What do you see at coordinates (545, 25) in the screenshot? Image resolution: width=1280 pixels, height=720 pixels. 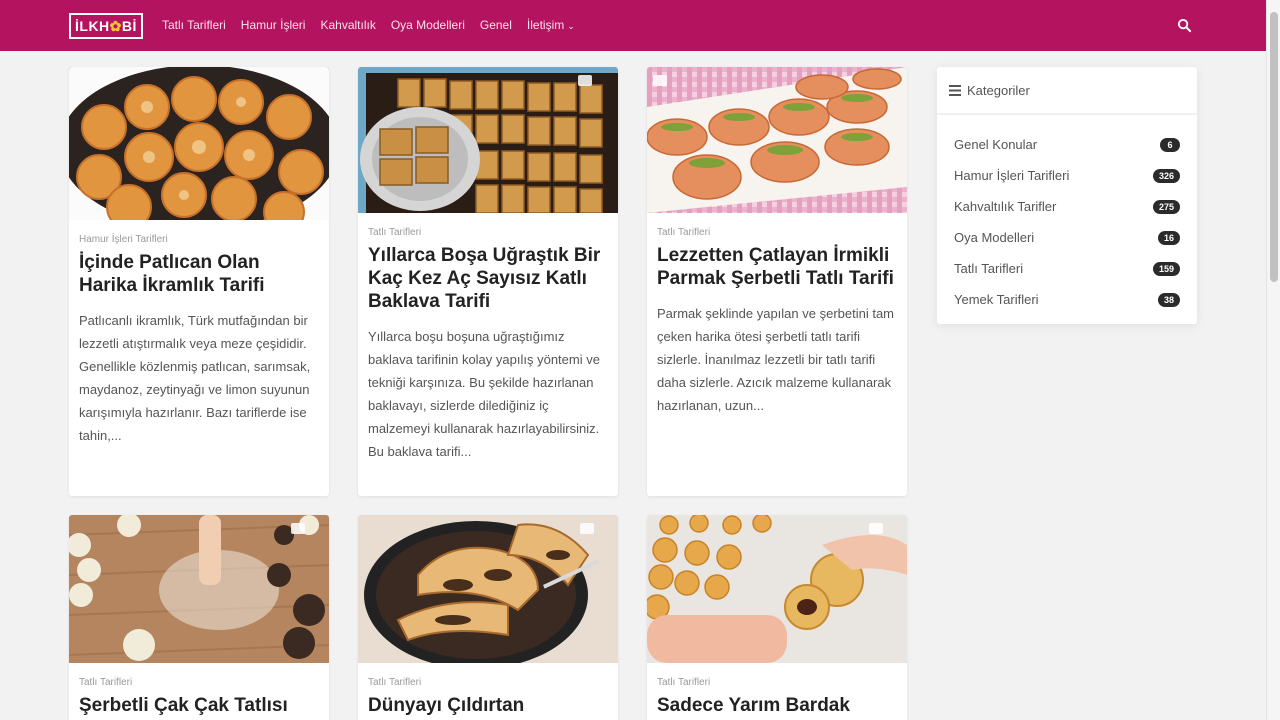 I see `nav-item-iletisim-label: İletişim` at bounding box center [545, 25].